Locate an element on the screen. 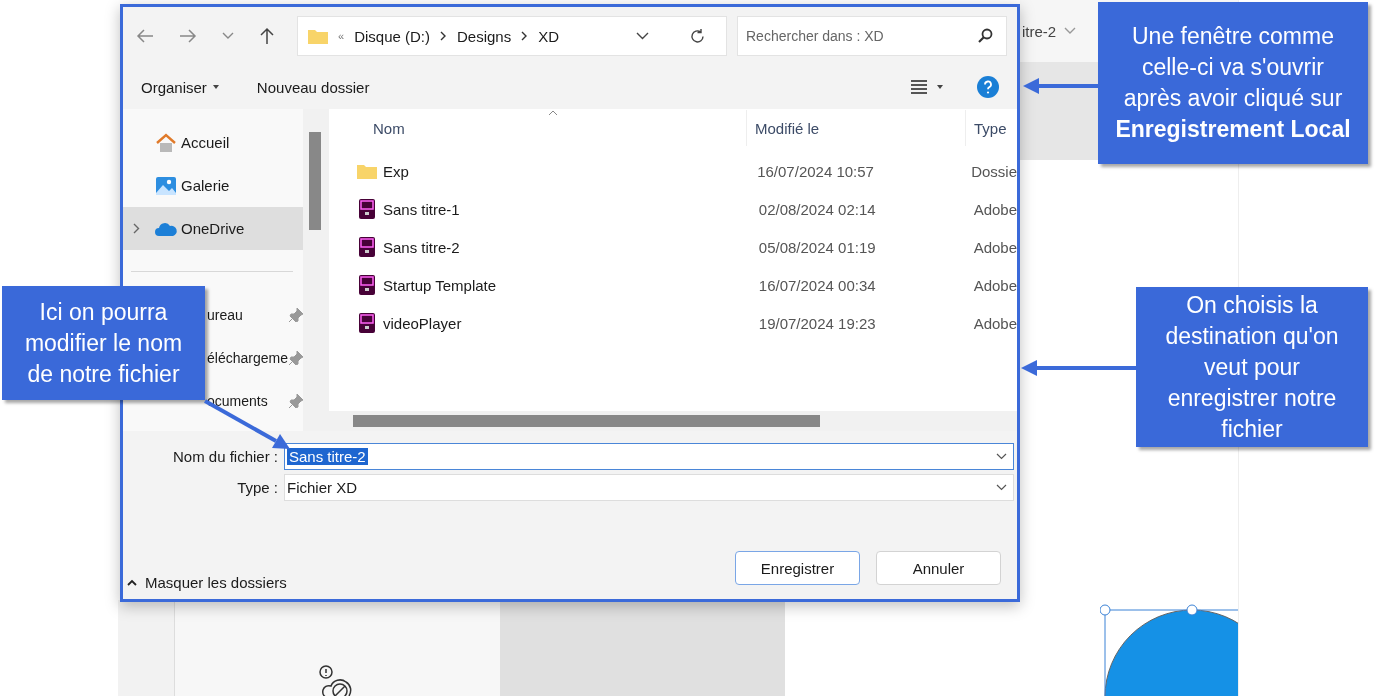 The width and height of the screenshot is (1380, 696). field-label: Type : is located at coordinates (257, 487).